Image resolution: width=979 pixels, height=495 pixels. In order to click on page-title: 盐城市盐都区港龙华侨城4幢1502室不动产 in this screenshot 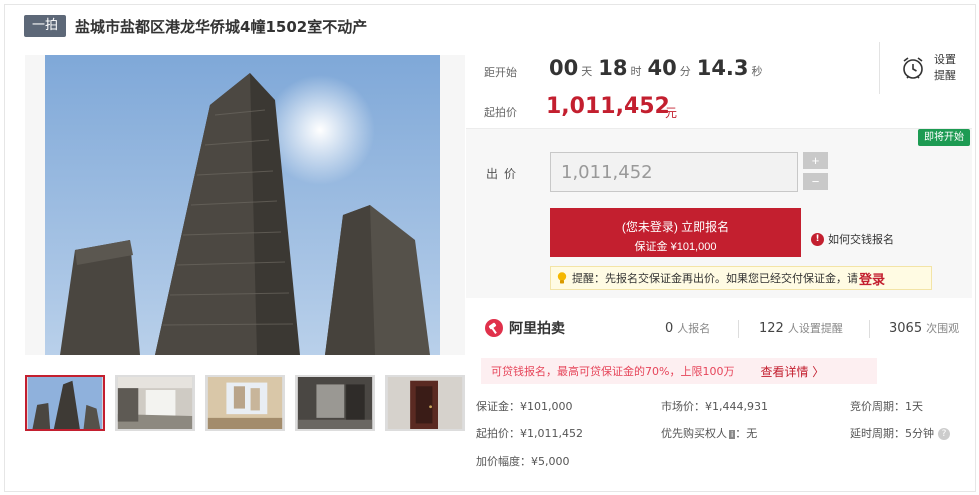, I will do `click(221, 26)`.